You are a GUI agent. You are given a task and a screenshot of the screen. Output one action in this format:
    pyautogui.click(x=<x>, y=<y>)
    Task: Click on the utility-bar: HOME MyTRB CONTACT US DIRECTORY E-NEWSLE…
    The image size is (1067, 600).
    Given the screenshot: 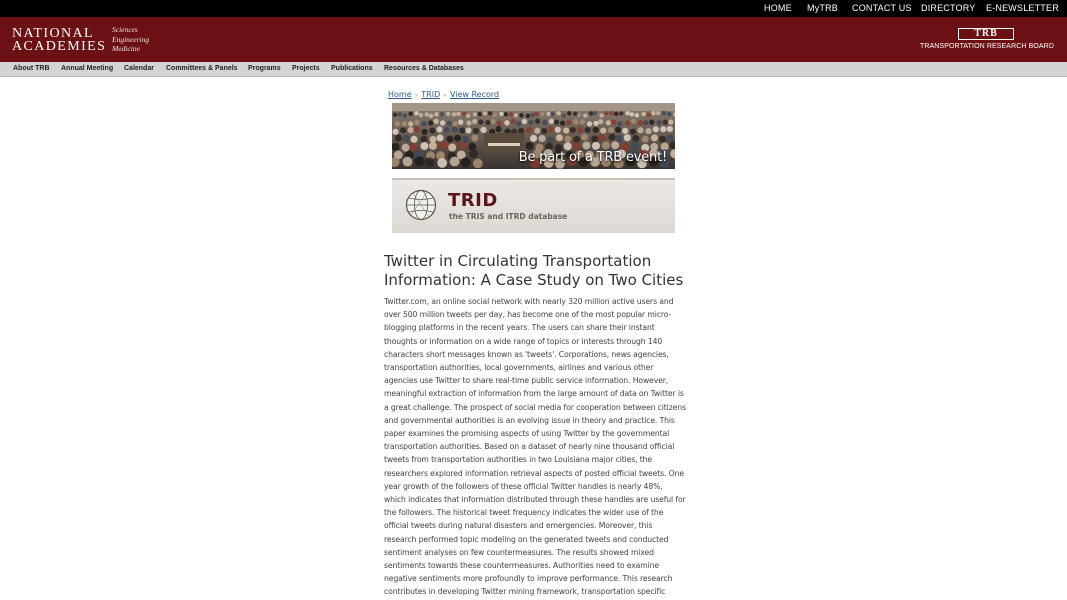 What is the action you would take?
    pyautogui.click(x=533, y=8)
    